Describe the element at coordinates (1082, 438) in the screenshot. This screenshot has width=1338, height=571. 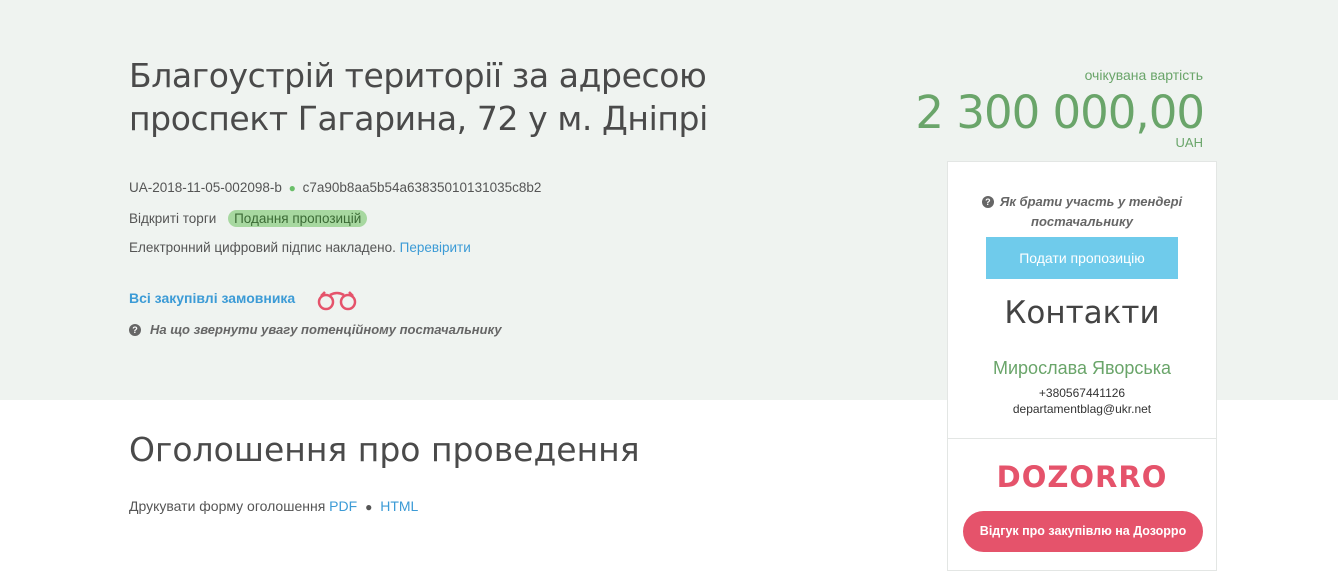
I see `divider` at that location.